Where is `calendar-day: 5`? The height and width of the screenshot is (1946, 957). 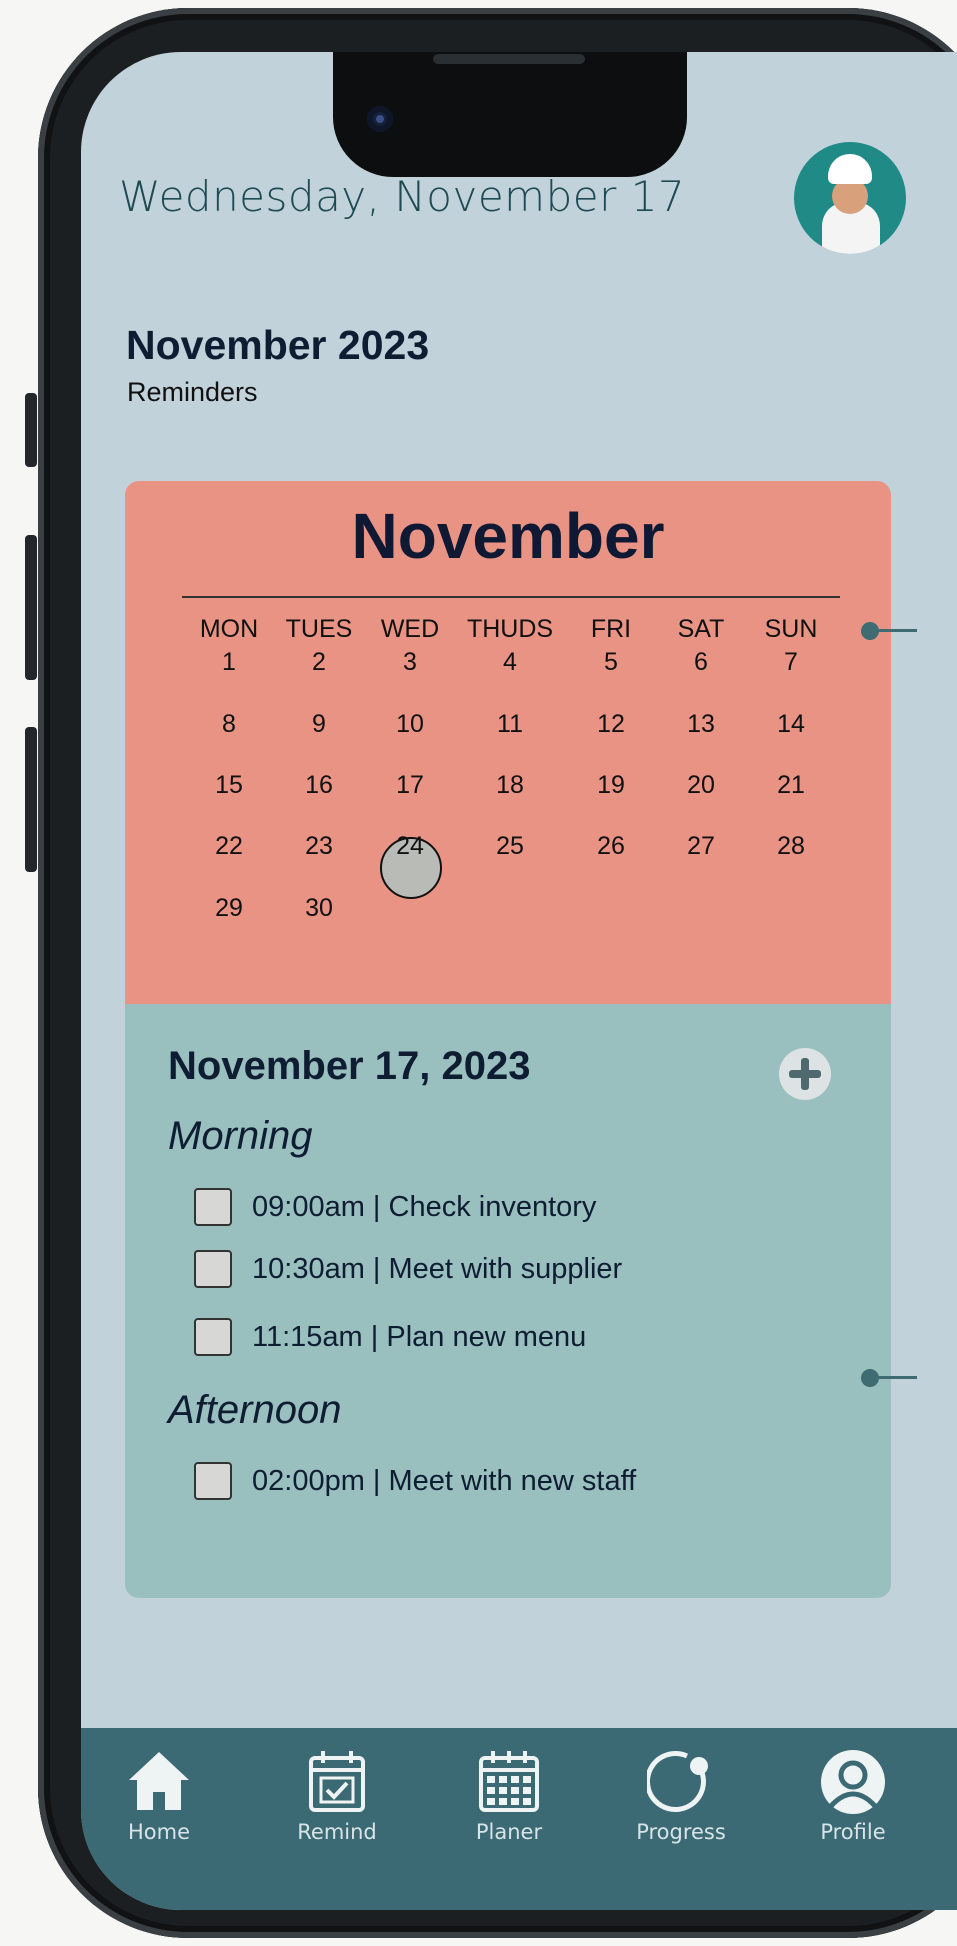 calendar-day: 5 is located at coordinates (611, 662).